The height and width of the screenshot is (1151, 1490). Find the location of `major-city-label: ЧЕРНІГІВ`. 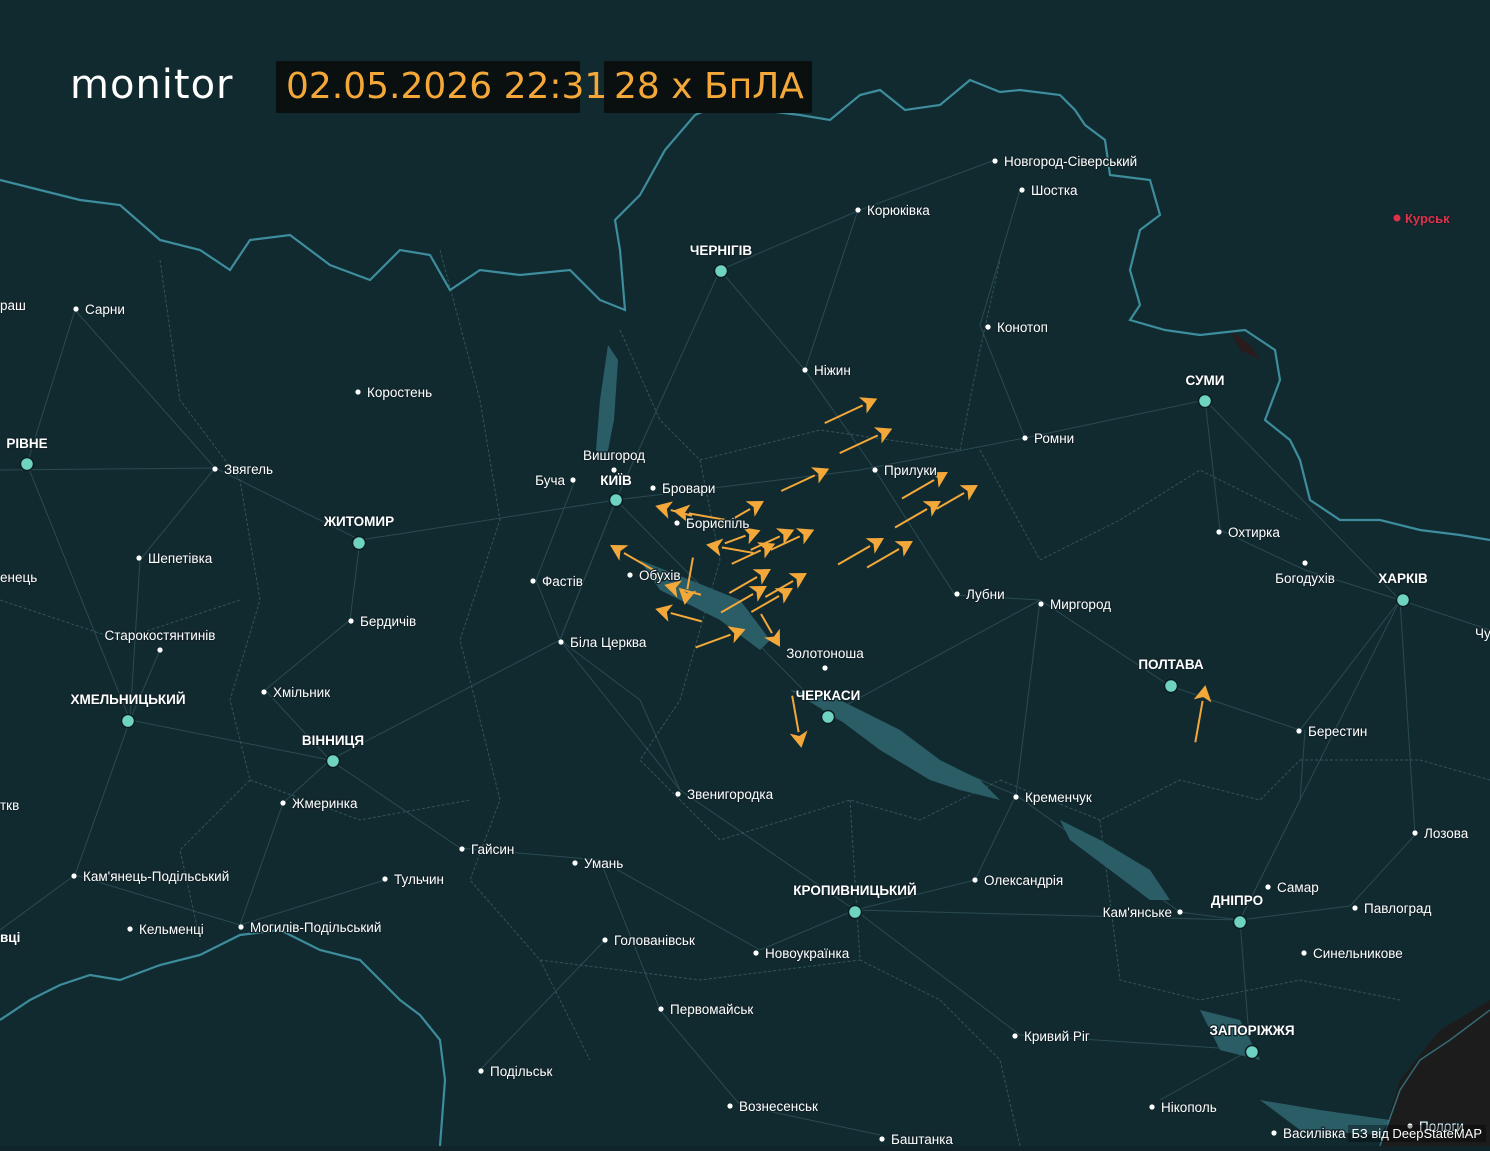

major-city-label: ЧЕРНІГІВ is located at coordinates (721, 250).